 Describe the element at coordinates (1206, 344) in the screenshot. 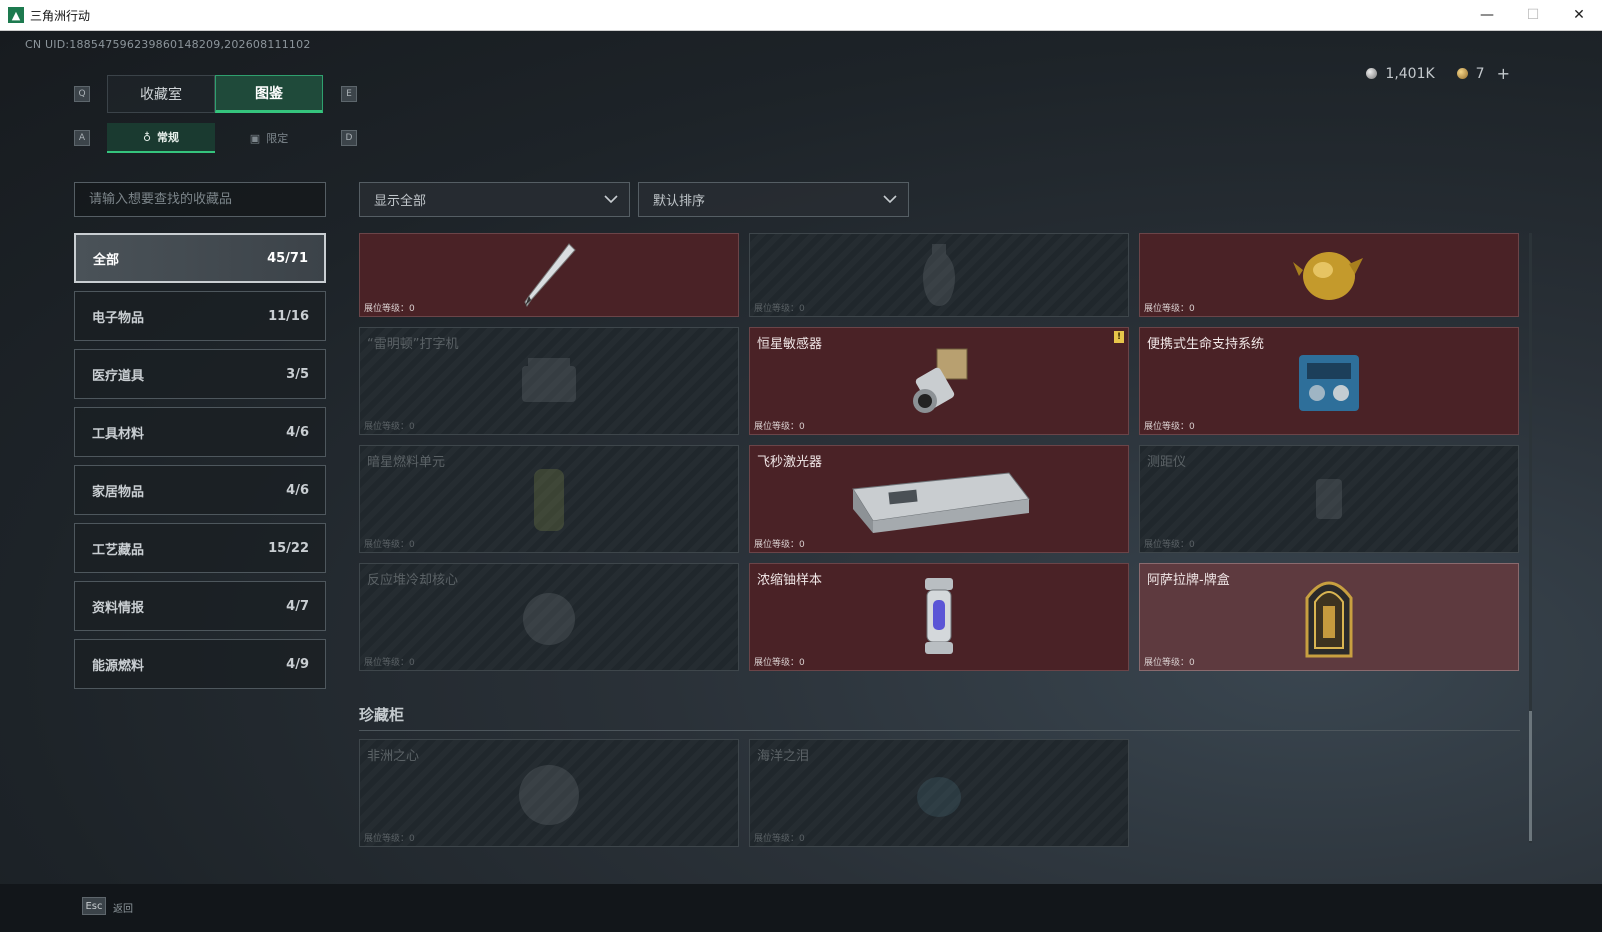

I see `card-name: 便携式生命支持系统` at that location.